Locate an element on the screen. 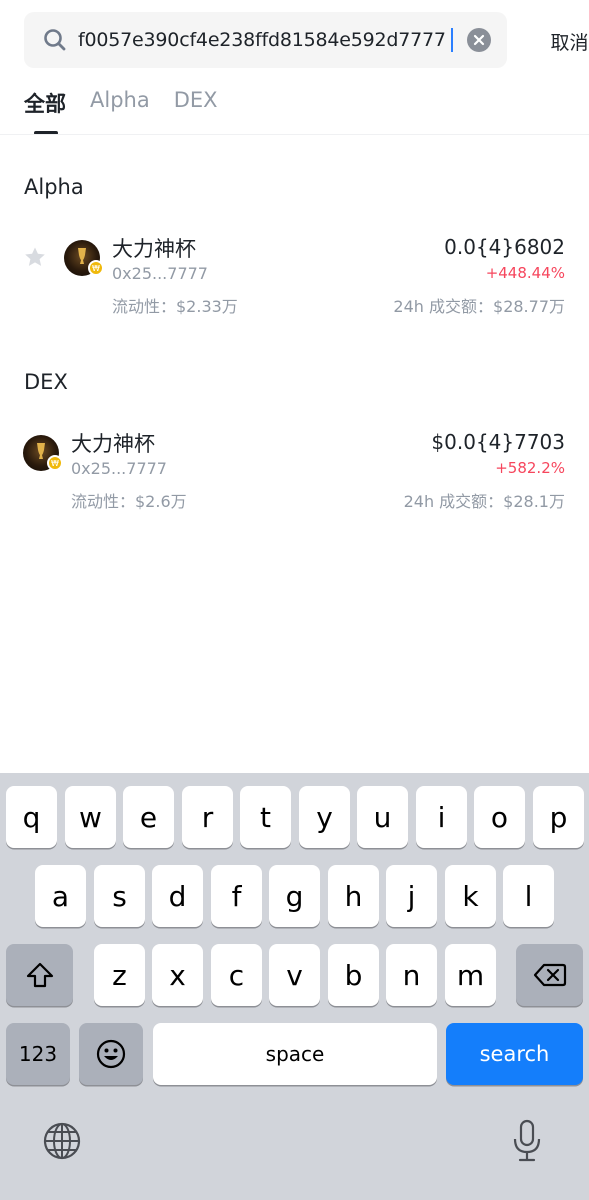 The height and width of the screenshot is (1200, 589). key-j: j is located at coordinates (411, 896).